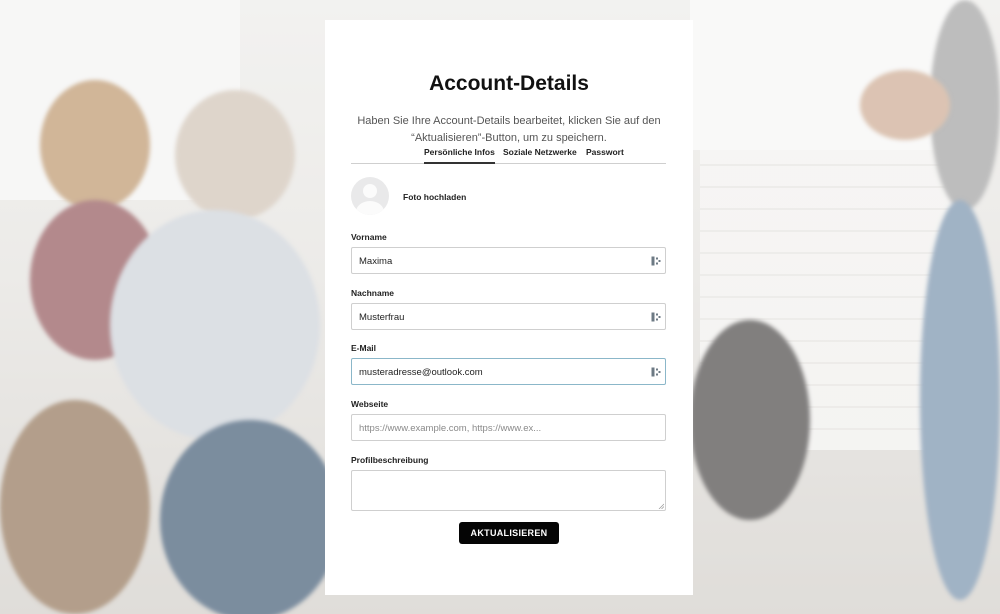  I want to click on email-label: E-Mail, so click(364, 348).